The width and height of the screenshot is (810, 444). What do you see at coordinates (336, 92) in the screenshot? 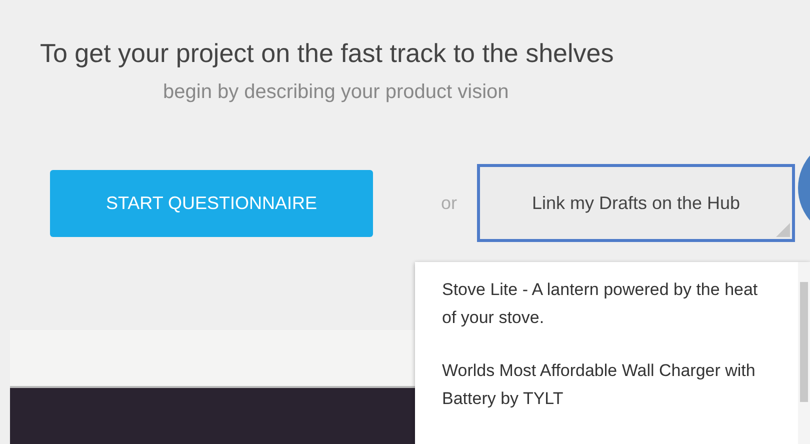
I see `subheadline: begin by describing your product vision` at bounding box center [336, 92].